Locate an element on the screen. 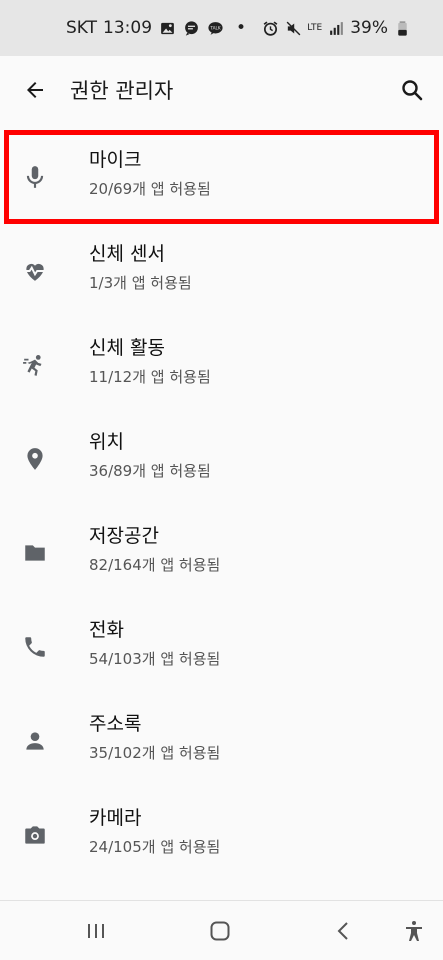 This screenshot has height=960, width=443. camera-icon is located at coordinates (35, 835).